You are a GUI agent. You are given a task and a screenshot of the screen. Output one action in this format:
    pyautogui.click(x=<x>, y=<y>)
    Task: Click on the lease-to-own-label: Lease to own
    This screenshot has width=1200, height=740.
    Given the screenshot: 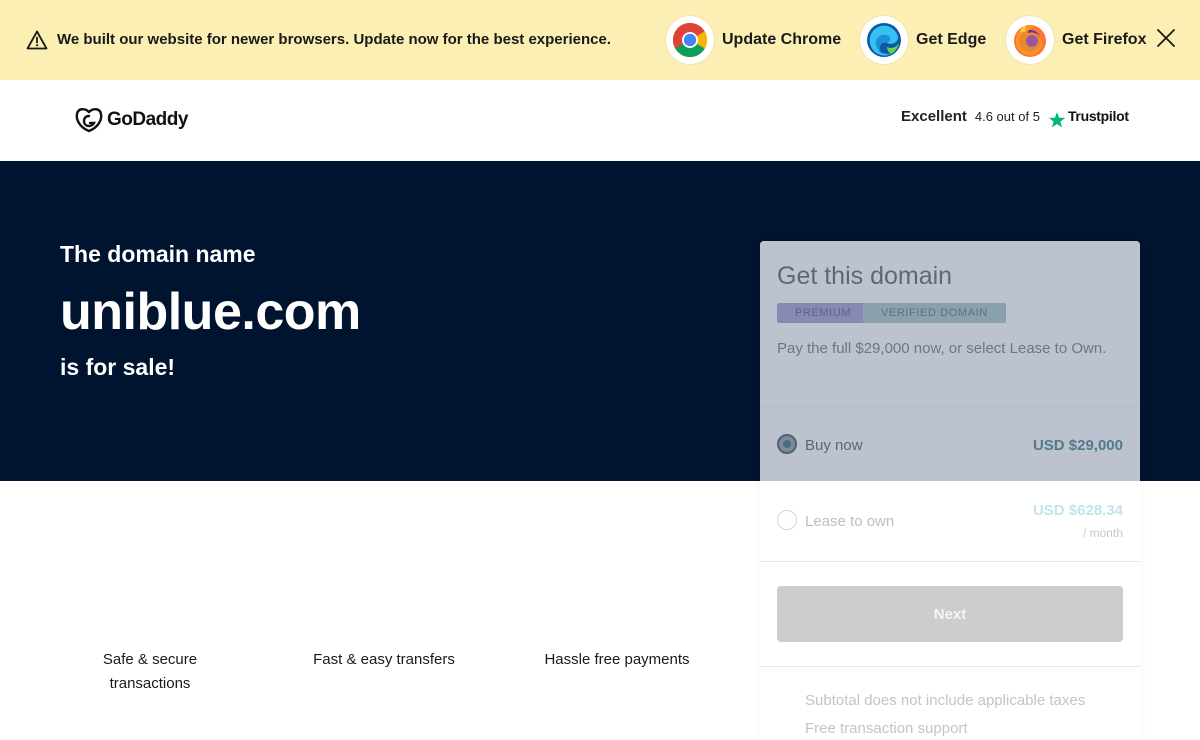 What is the action you would take?
    pyautogui.click(x=849, y=521)
    